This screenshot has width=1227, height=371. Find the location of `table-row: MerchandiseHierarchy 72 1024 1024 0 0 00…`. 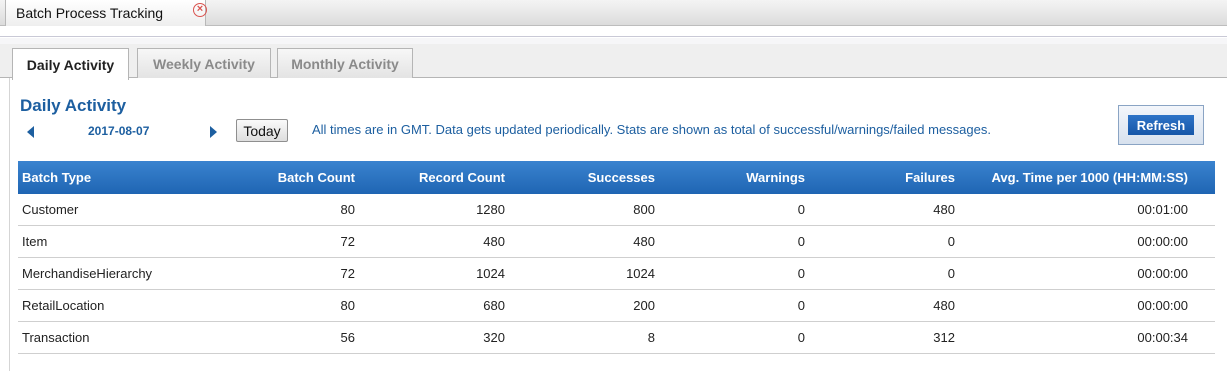

table-row: MerchandiseHierarchy 72 1024 1024 0 0 00… is located at coordinates (616, 274).